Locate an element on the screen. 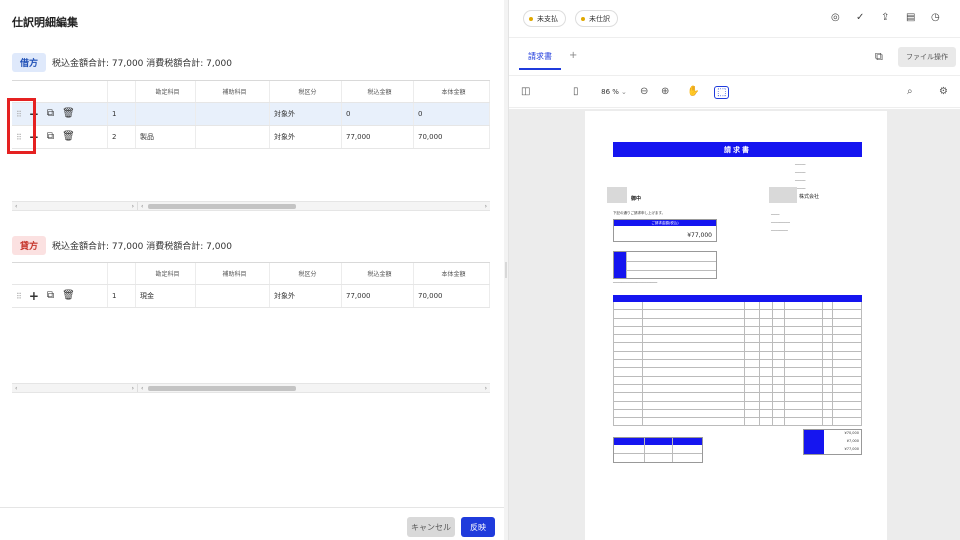 This screenshot has width=960, height=540. status-chip-unjournaled: 未仕訳 is located at coordinates (596, 18).